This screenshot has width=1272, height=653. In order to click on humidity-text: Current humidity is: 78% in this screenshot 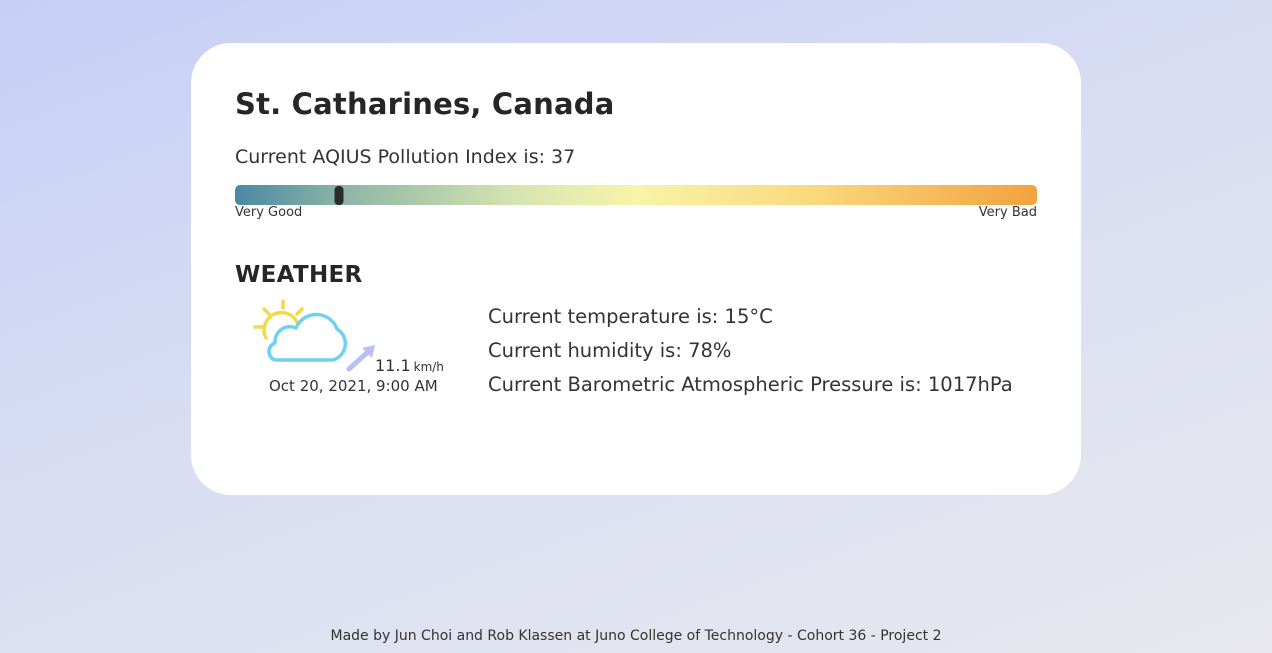, I will do `click(610, 350)`.